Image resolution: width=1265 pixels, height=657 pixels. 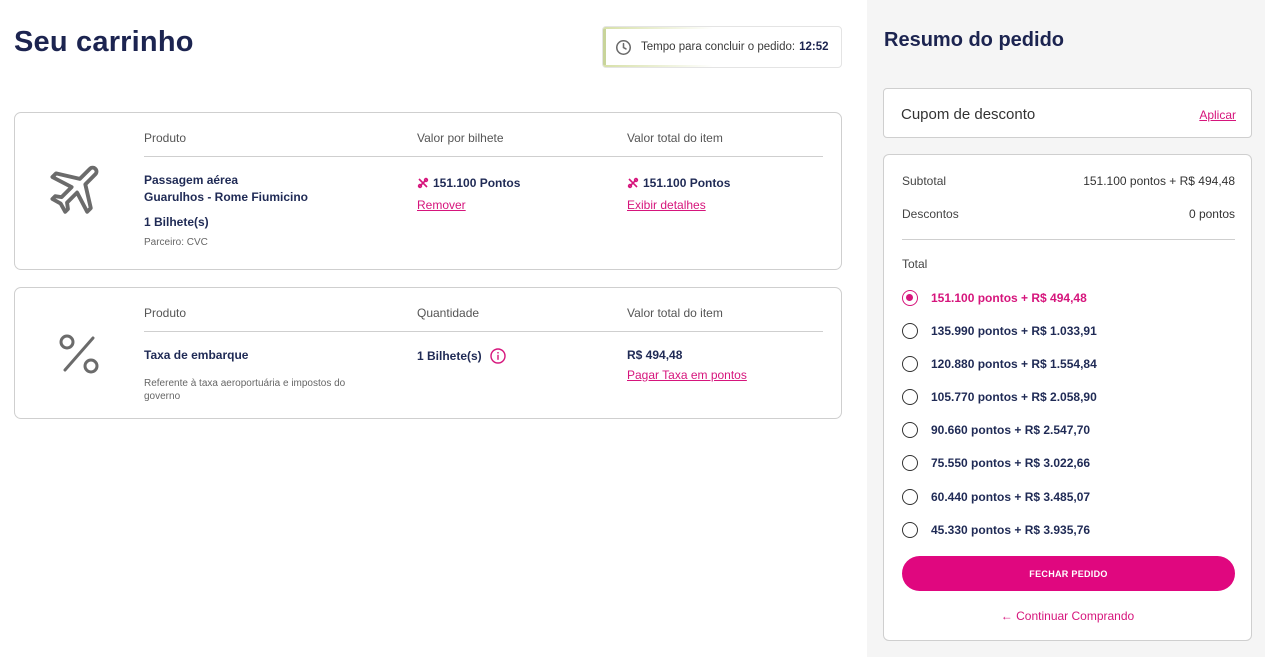 What do you see at coordinates (915, 264) in the screenshot?
I see `total-label: Total` at bounding box center [915, 264].